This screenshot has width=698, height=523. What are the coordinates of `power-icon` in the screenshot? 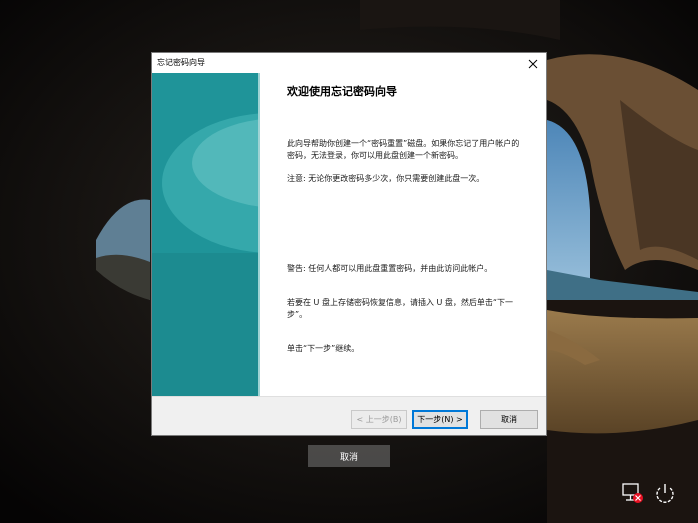 It's located at (665, 497).